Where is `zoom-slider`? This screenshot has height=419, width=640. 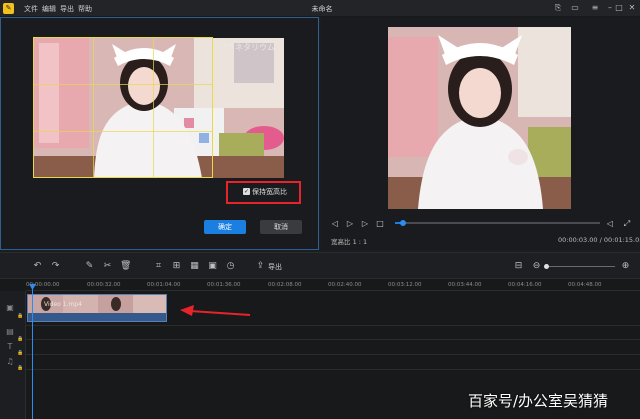 zoom-slider is located at coordinates (580, 266).